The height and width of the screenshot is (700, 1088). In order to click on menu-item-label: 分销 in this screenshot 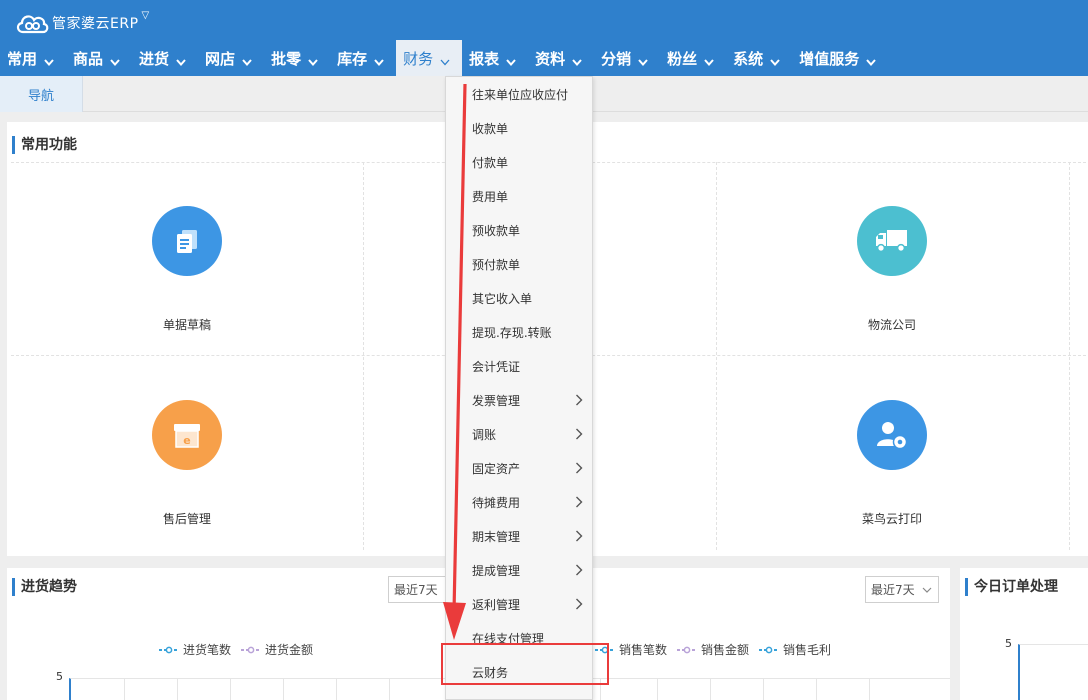, I will do `click(616, 58)`.